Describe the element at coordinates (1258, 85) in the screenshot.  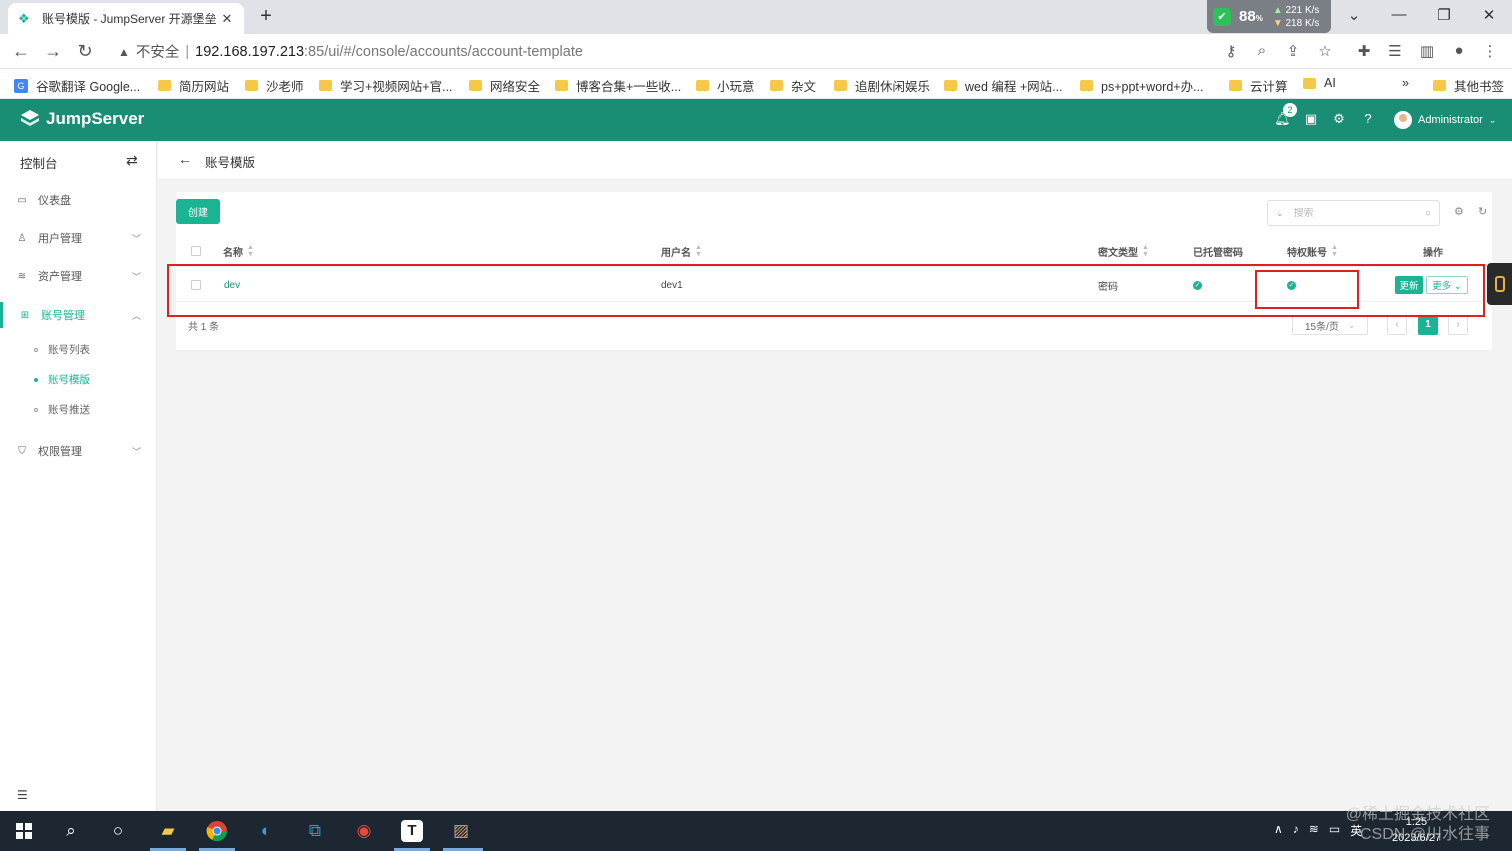
I see `bookmark-folder: 云计算` at that location.